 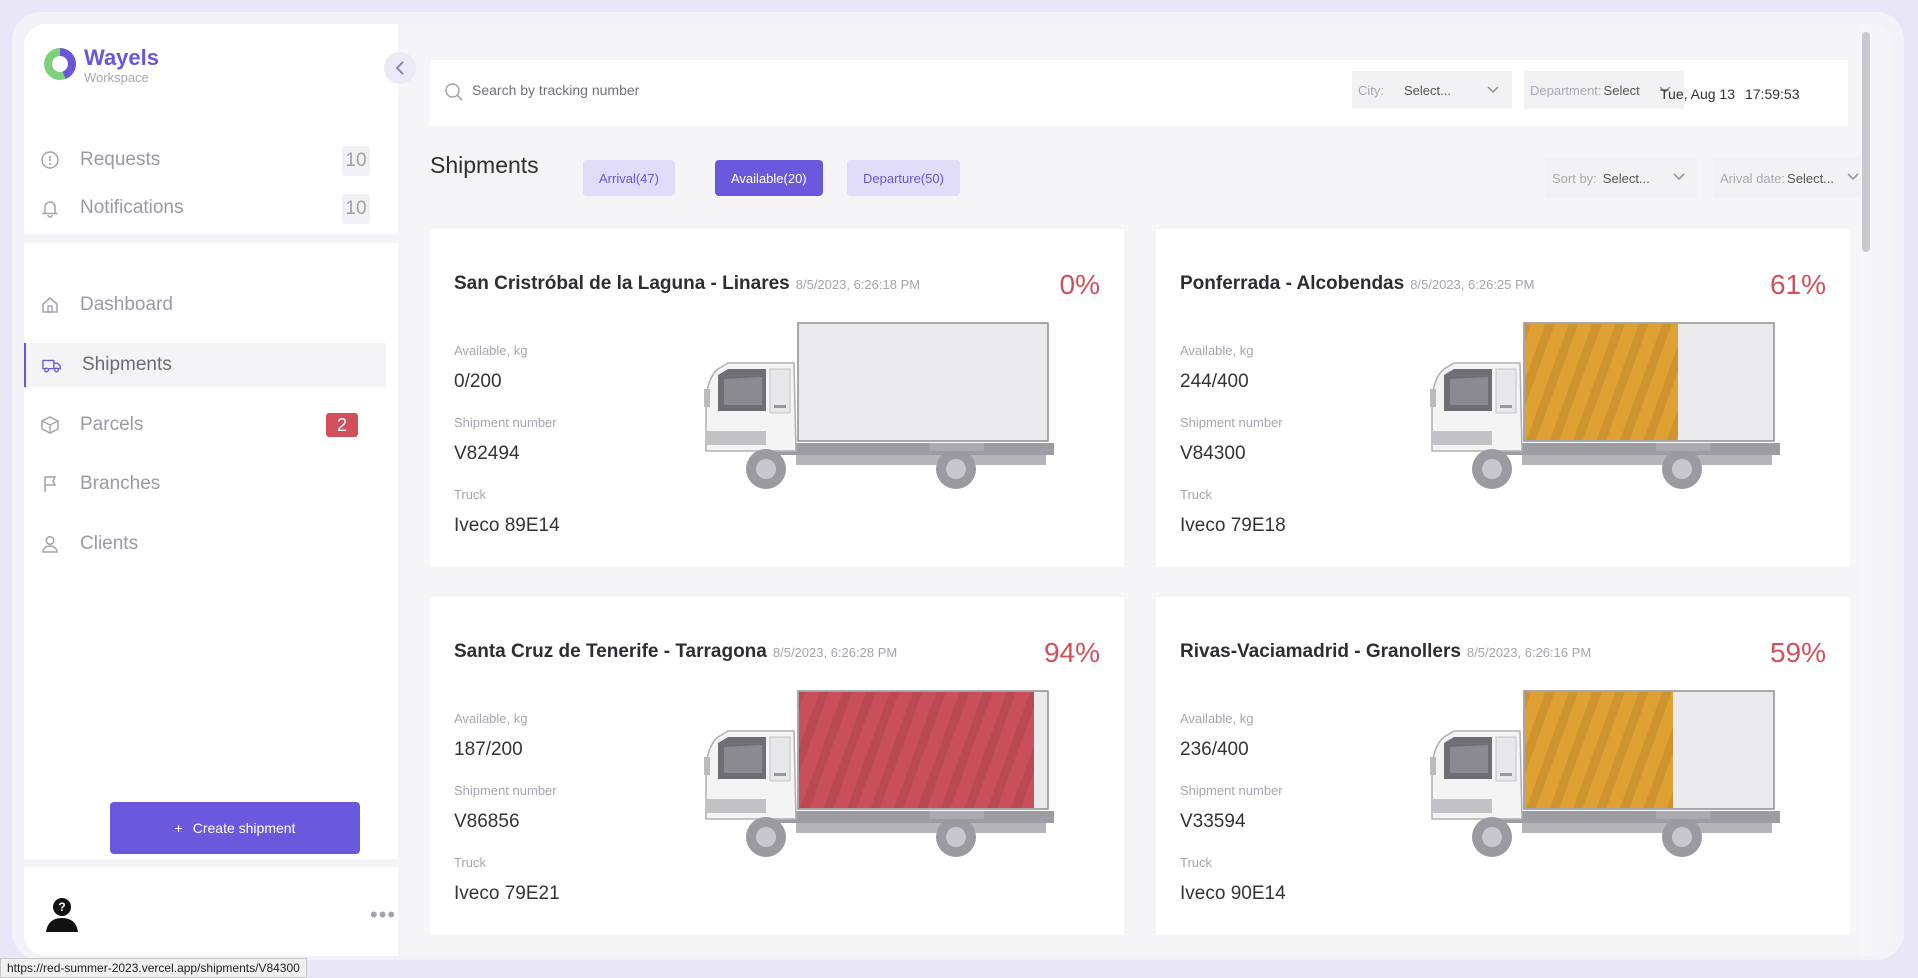 What do you see at coordinates (109, 543) in the screenshot?
I see `sidebar-item-label: Clients` at bounding box center [109, 543].